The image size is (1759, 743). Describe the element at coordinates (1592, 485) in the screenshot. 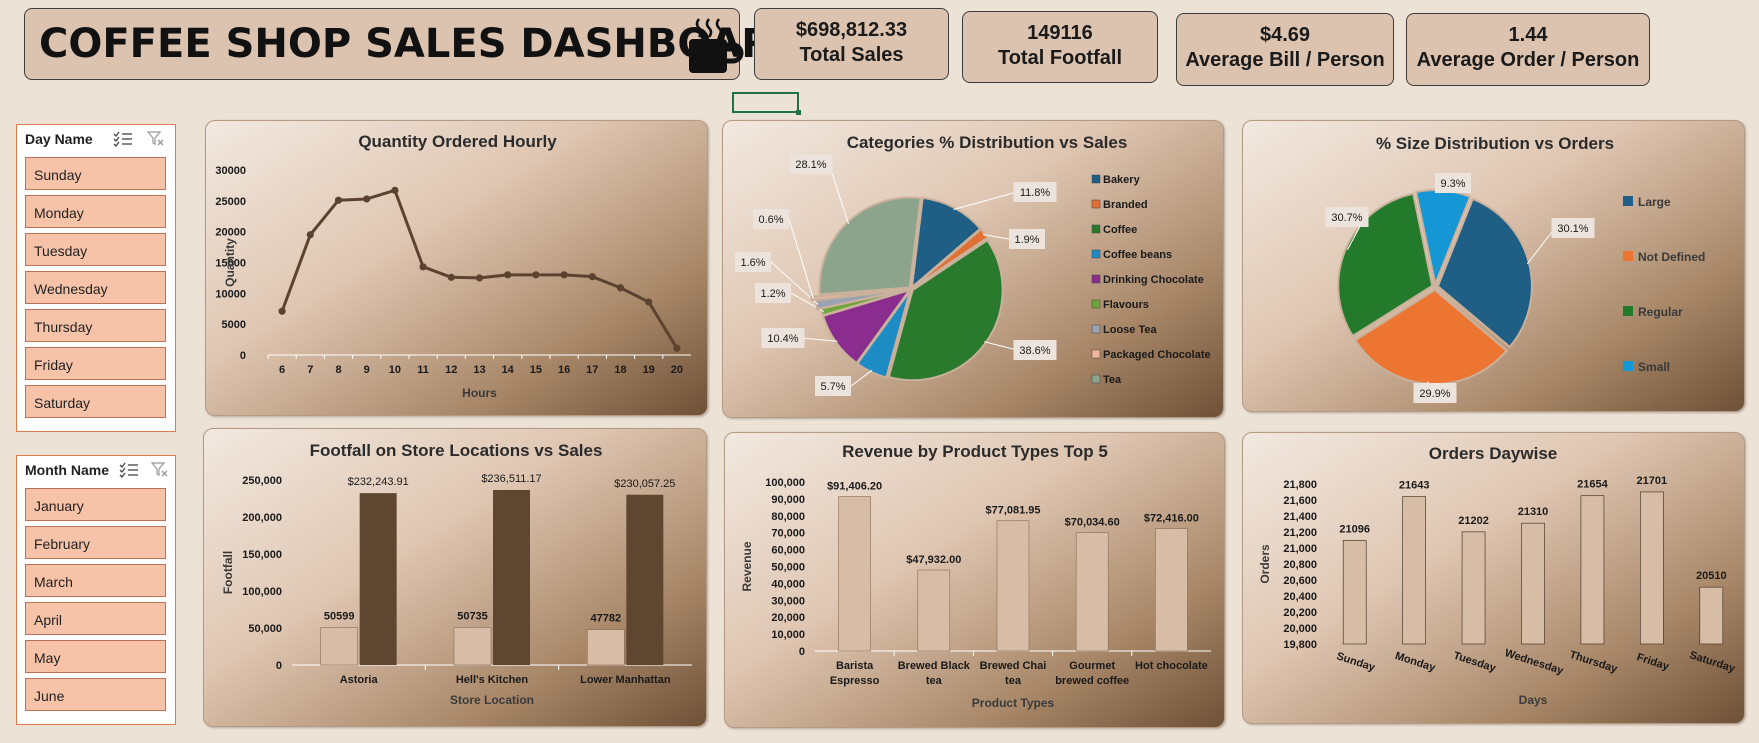

I see `data-label: 21654` at that location.